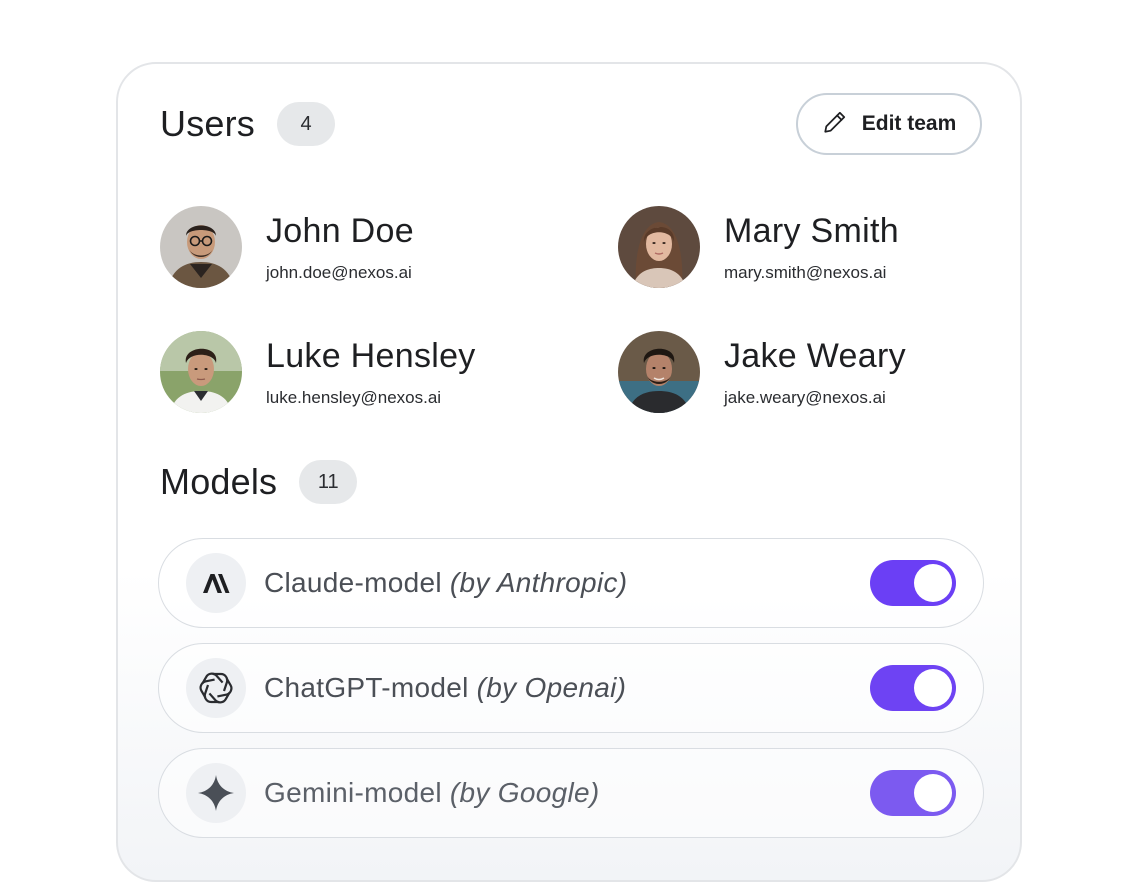  I want to click on edit-team-label: Edit team, so click(909, 123).